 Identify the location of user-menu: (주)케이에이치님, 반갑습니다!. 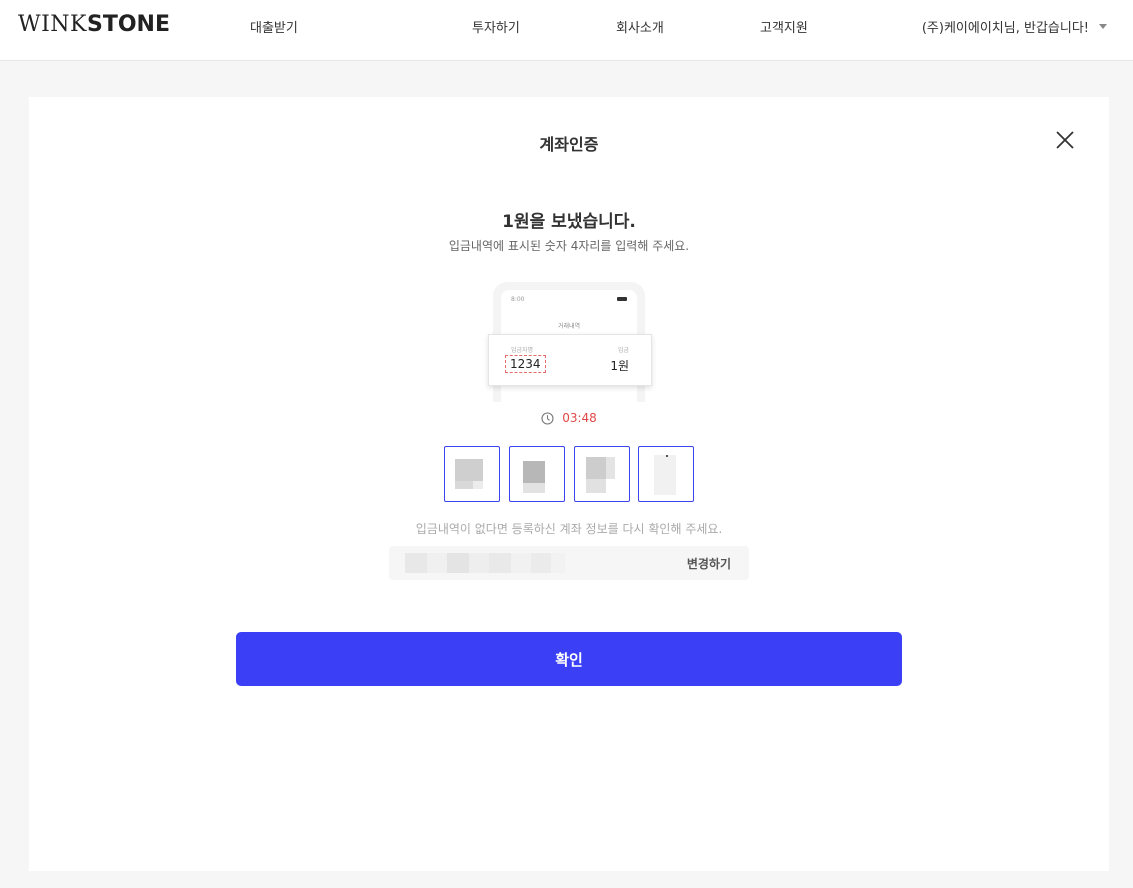
(1014, 26).